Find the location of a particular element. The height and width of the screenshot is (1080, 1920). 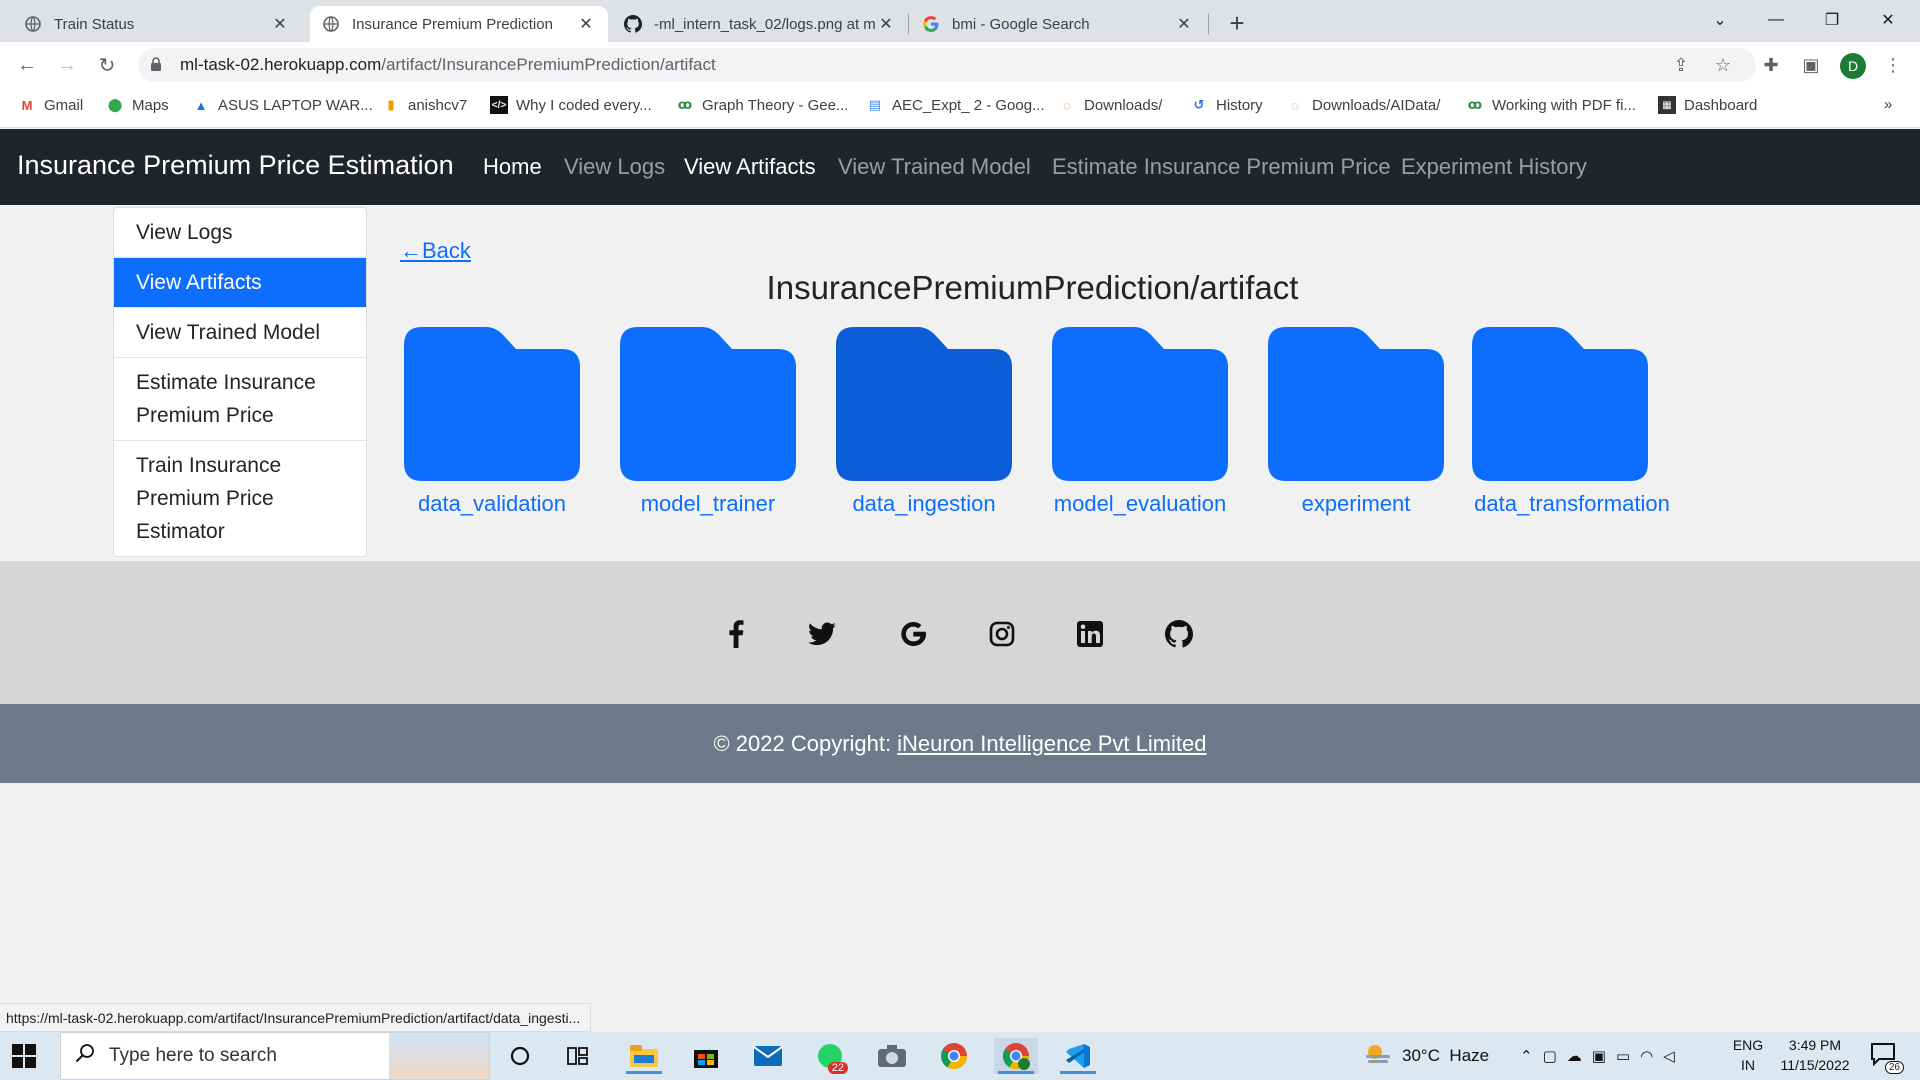

chevron-down-icon: ⌄ is located at coordinates (1720, 20).